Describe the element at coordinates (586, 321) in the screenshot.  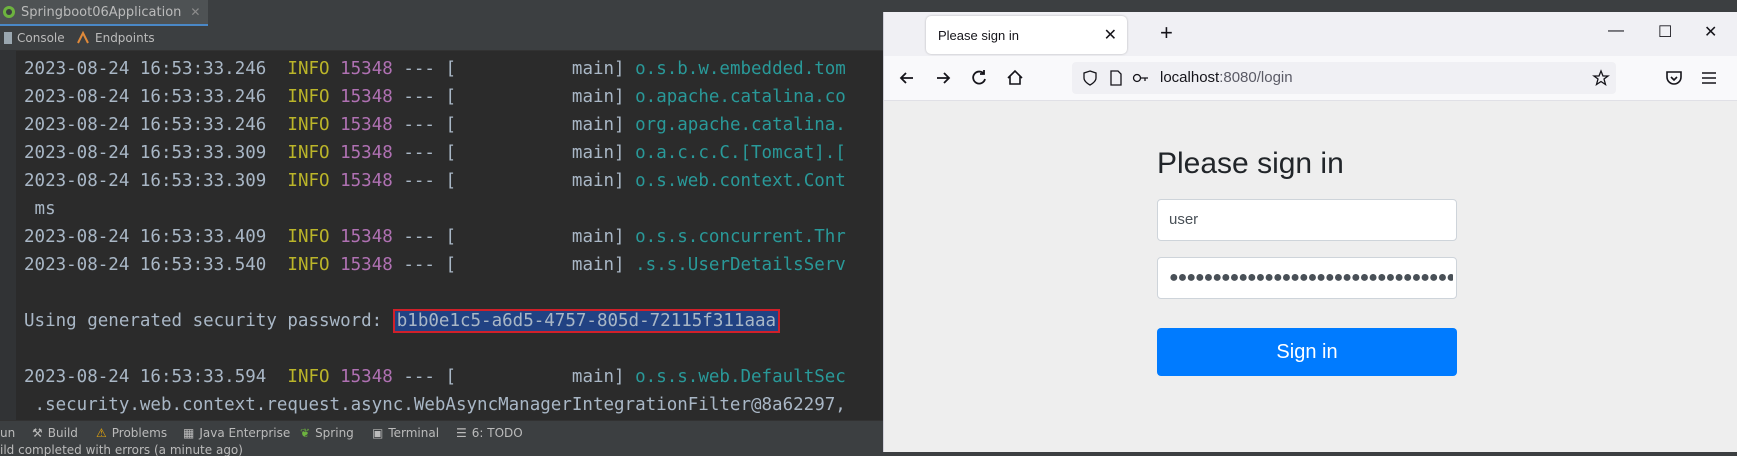
I see `generated-password: b1b0e1c5-a6d5-4757-805d-72115f311aaa` at that location.